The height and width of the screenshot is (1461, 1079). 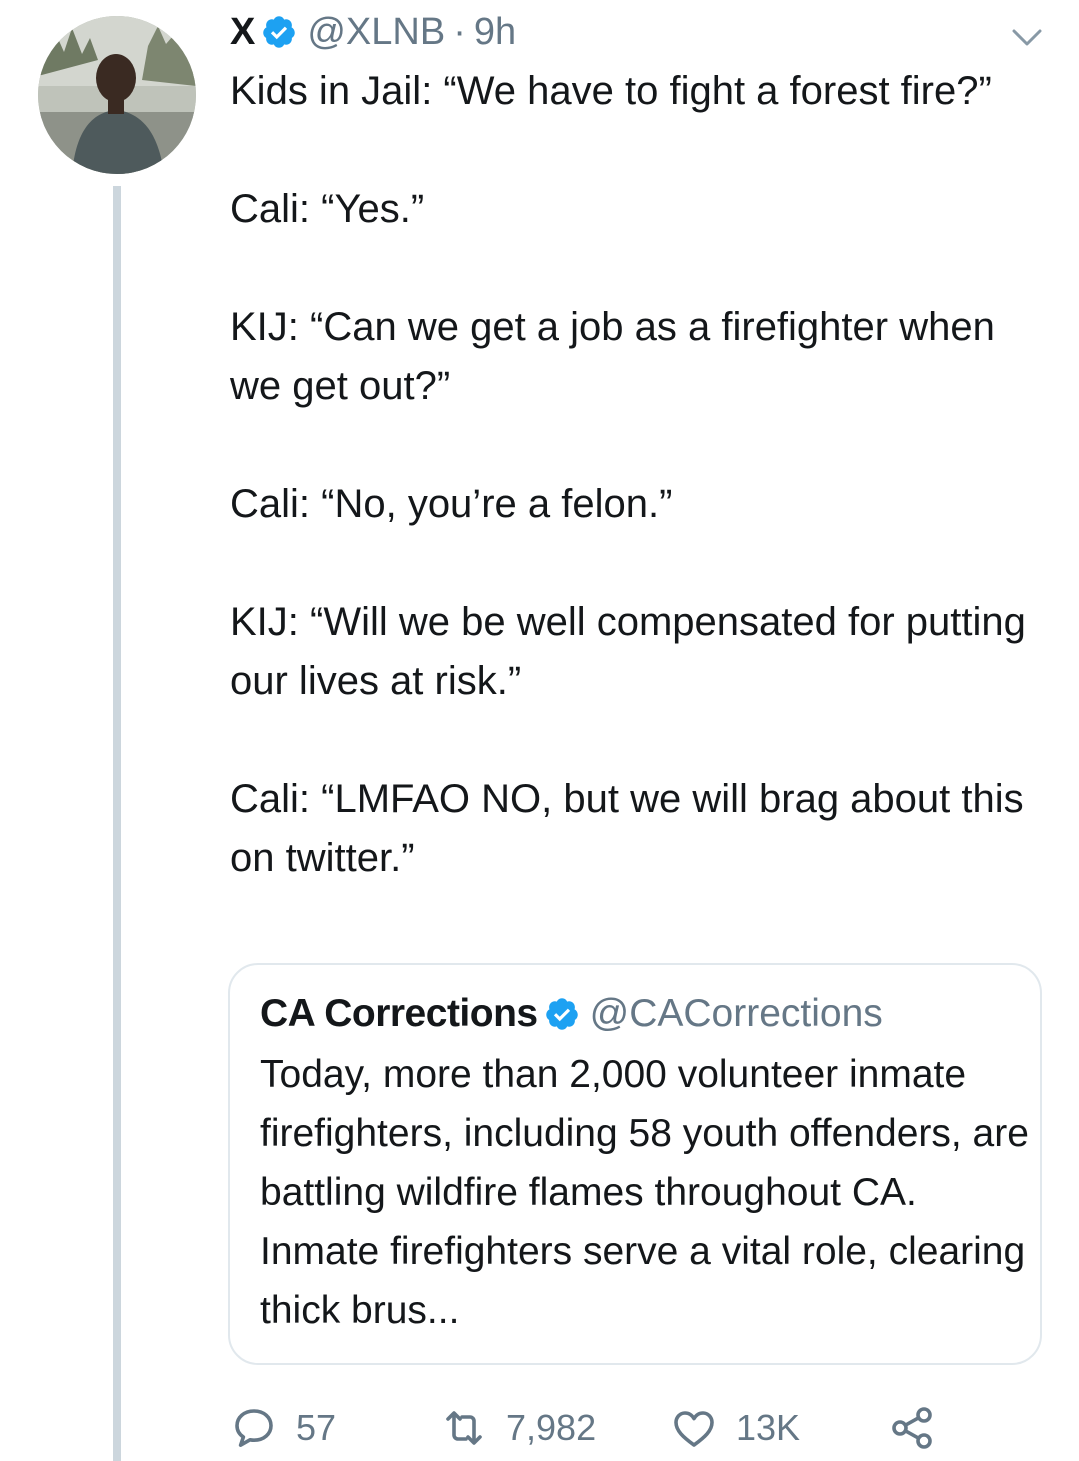 I want to click on chevron-down-icon, so click(x=1027, y=37).